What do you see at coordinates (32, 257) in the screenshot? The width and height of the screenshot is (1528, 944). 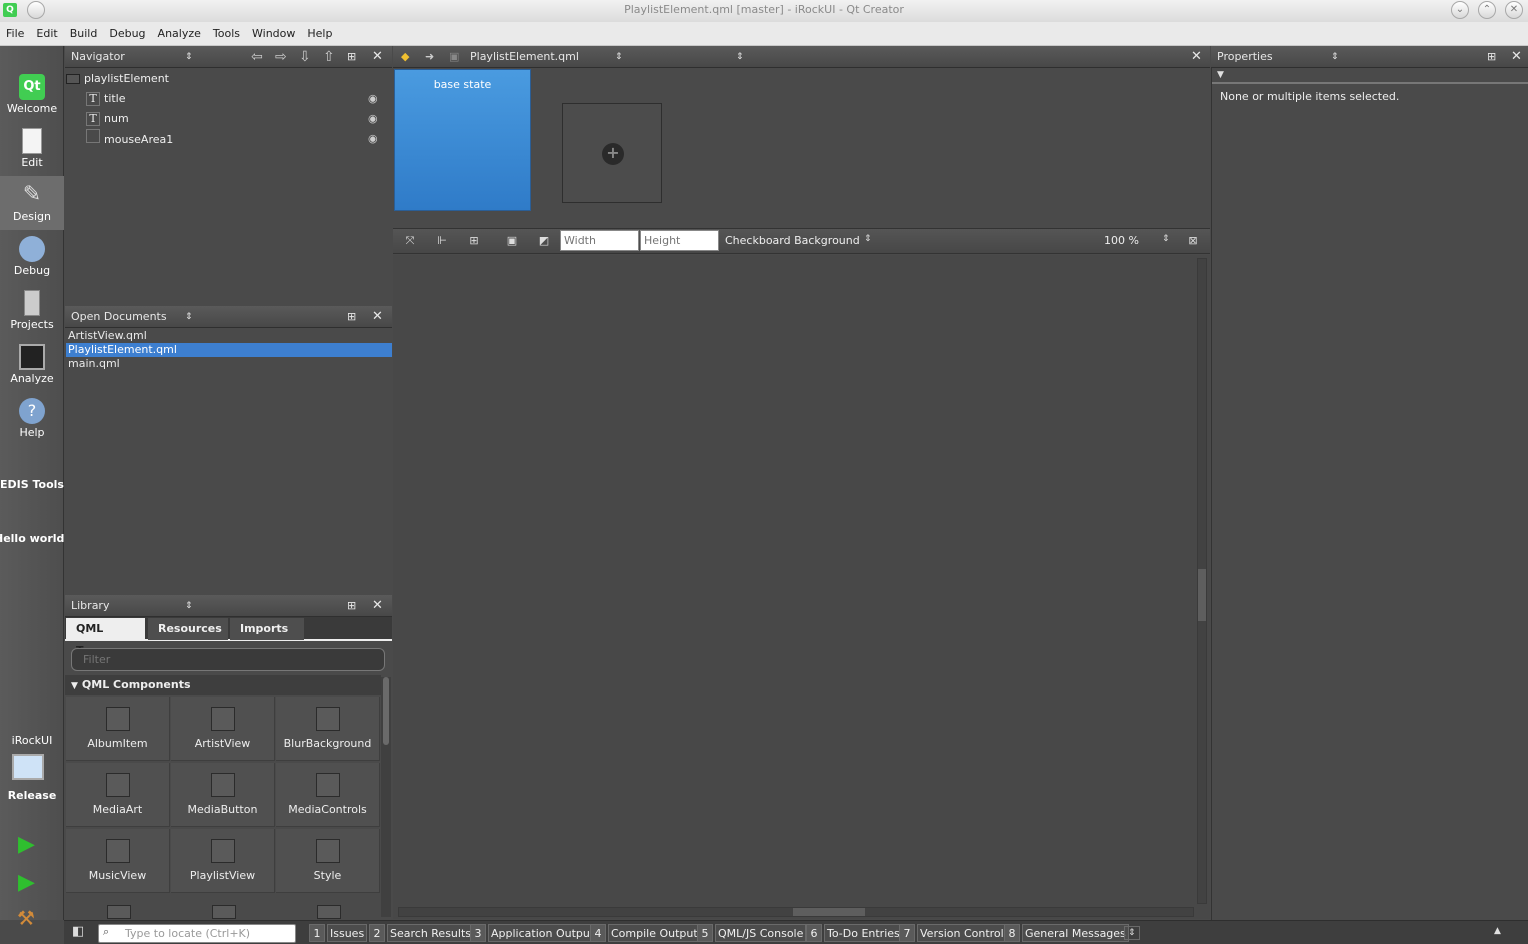 I see `mode-debug: Debug` at bounding box center [32, 257].